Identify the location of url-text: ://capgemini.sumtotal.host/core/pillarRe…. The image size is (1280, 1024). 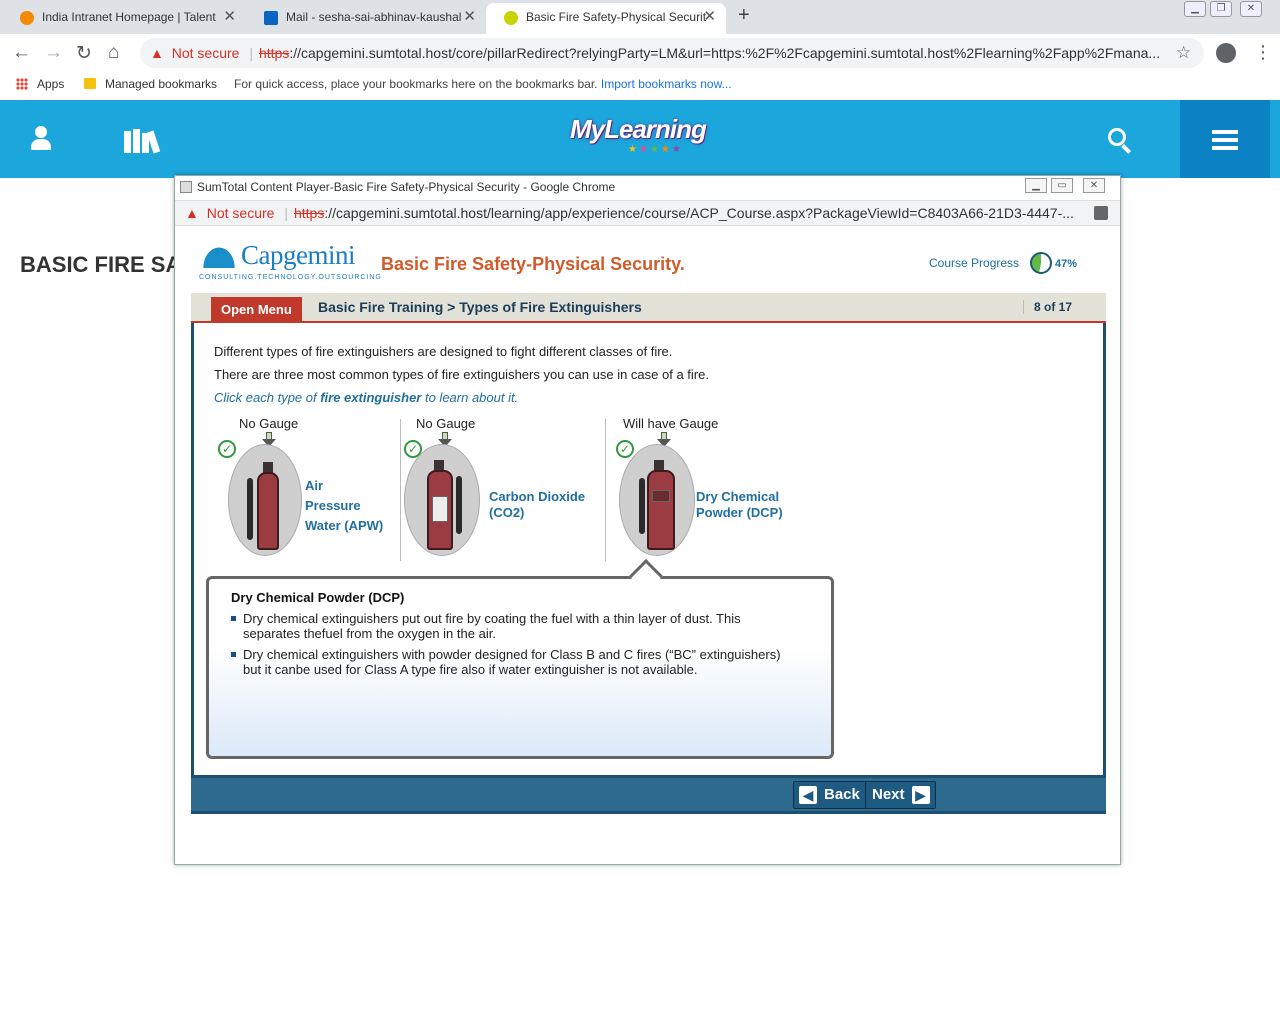
(725, 53).